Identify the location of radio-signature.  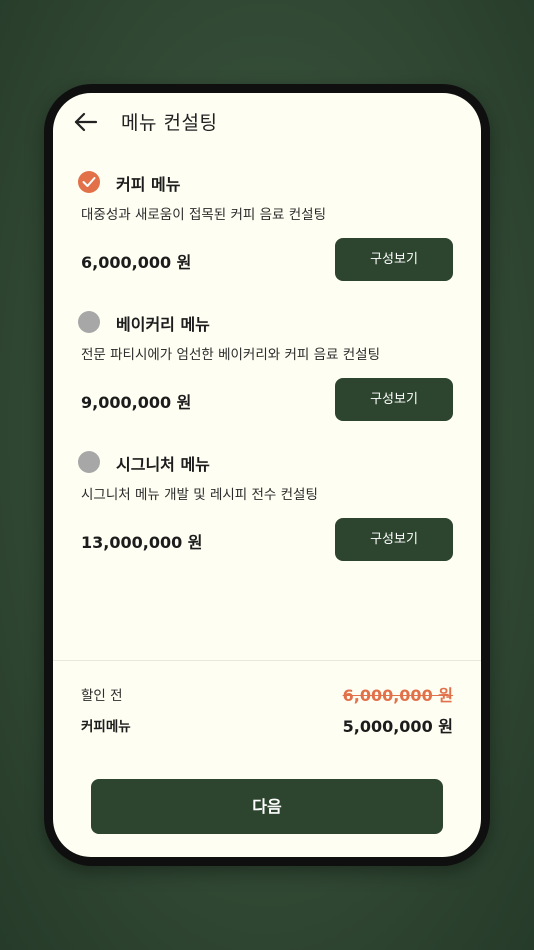
(89, 462).